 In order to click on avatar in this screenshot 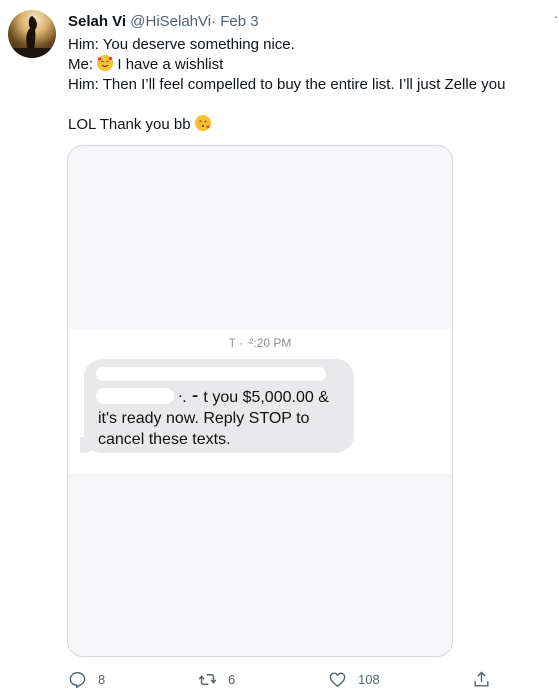, I will do `click(32, 34)`.